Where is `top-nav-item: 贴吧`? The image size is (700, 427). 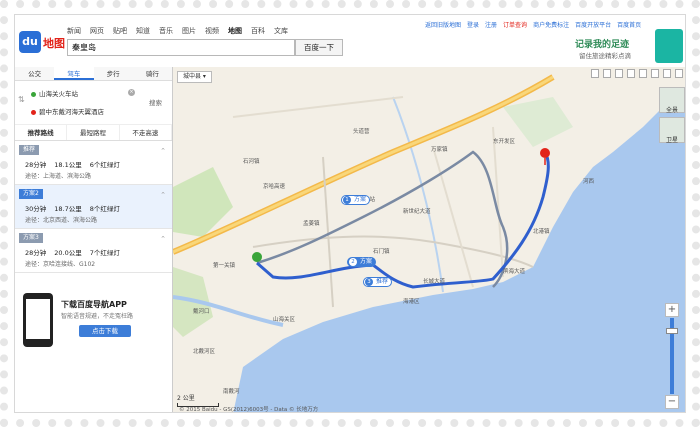 top-nav-item: 贴吧 is located at coordinates (120, 31).